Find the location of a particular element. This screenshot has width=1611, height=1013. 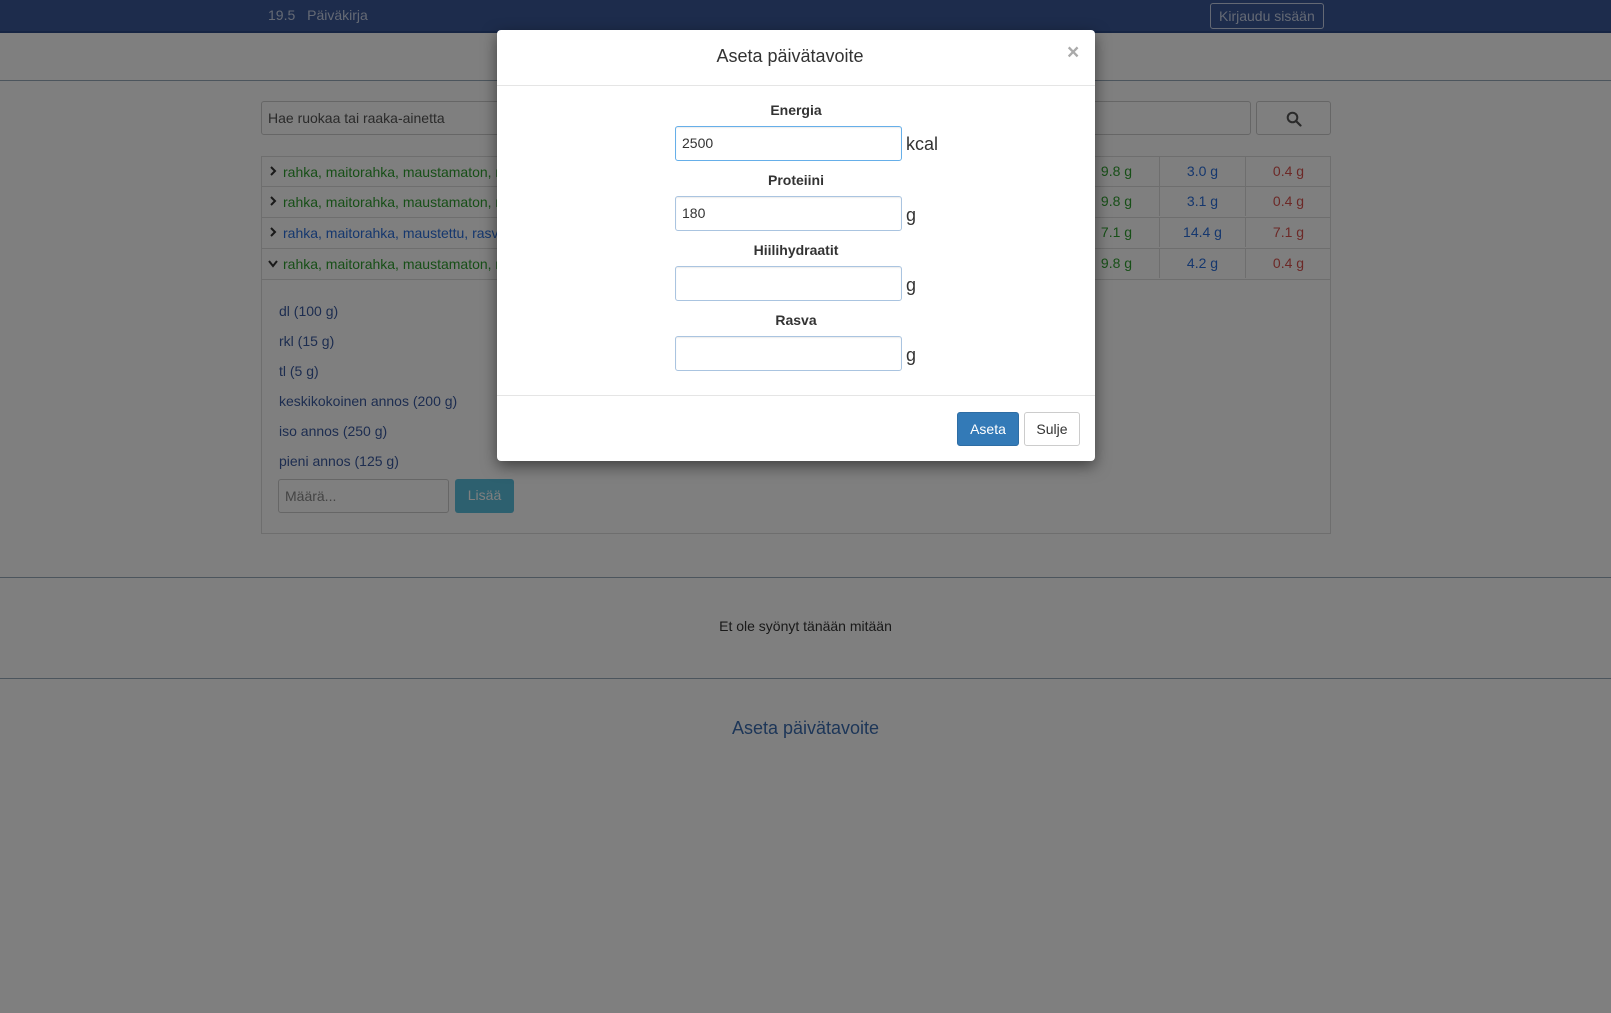

protein-unit: g is located at coordinates (911, 215).